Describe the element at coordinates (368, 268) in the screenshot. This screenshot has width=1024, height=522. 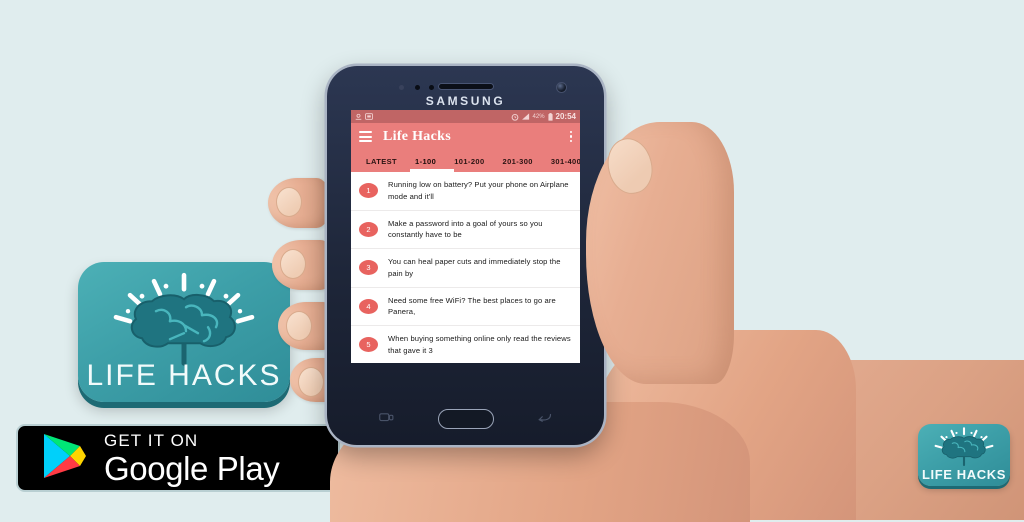
I see `item-number-badge: 3` at that location.